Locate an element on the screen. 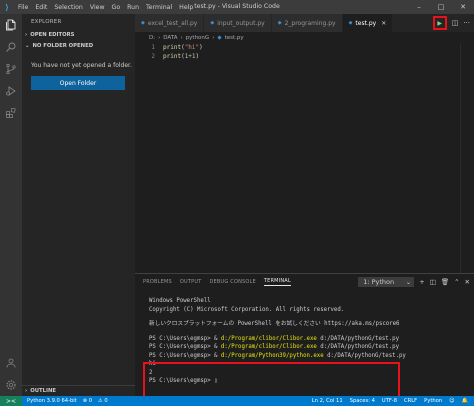 The image size is (474, 406). new-terminal-icon: + is located at coordinates (421, 282).